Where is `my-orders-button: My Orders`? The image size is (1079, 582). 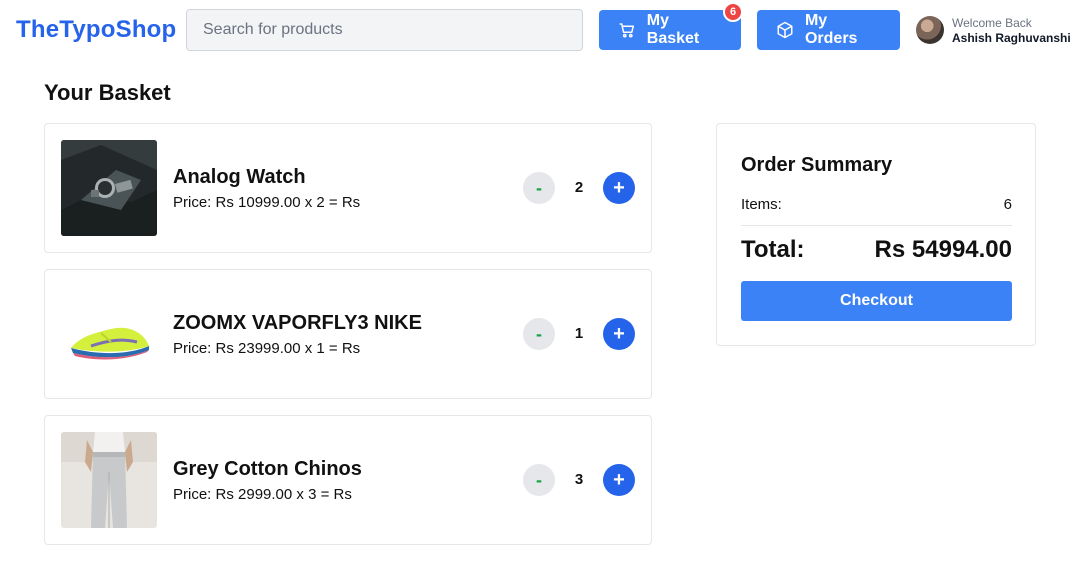
my-orders-button: My Orders is located at coordinates (828, 30).